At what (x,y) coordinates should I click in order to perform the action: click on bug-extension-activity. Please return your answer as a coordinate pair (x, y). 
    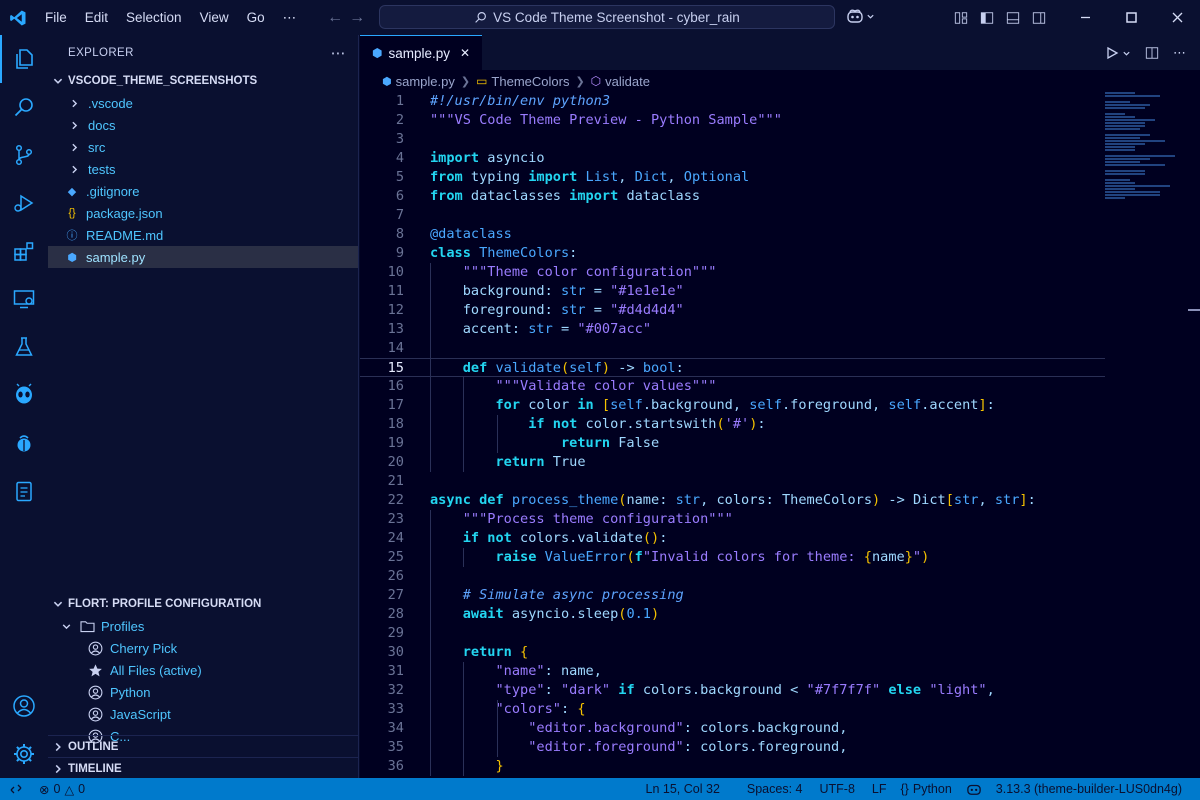
    Looking at the image, I should click on (24, 443).